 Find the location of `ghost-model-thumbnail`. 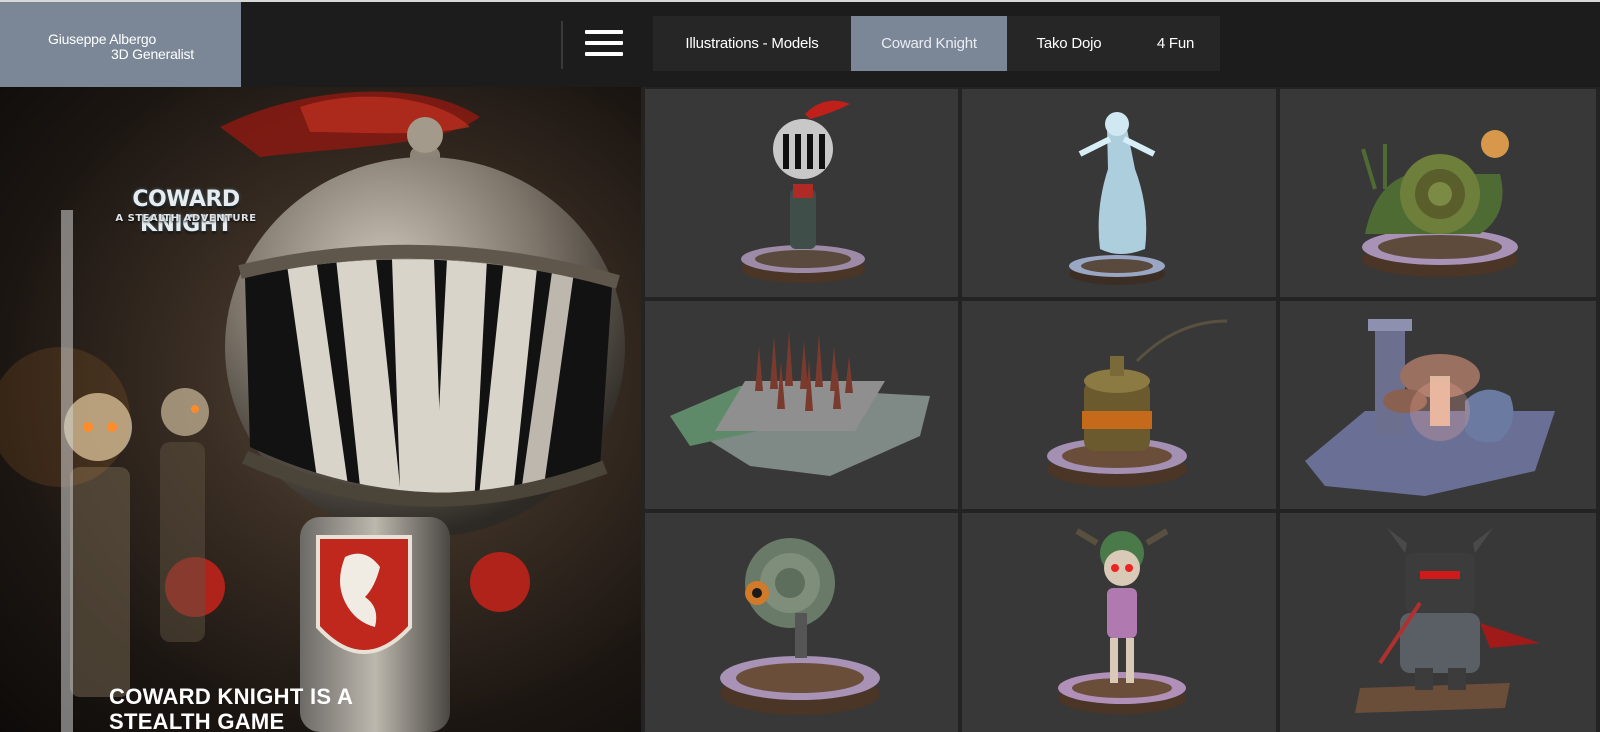

ghost-model-thumbnail is located at coordinates (1117, 198).